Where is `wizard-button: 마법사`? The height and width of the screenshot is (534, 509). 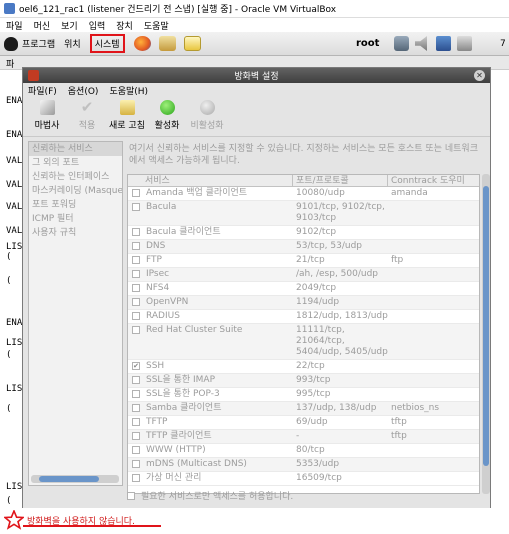 wizard-button: 마법사 is located at coordinates (47, 115).